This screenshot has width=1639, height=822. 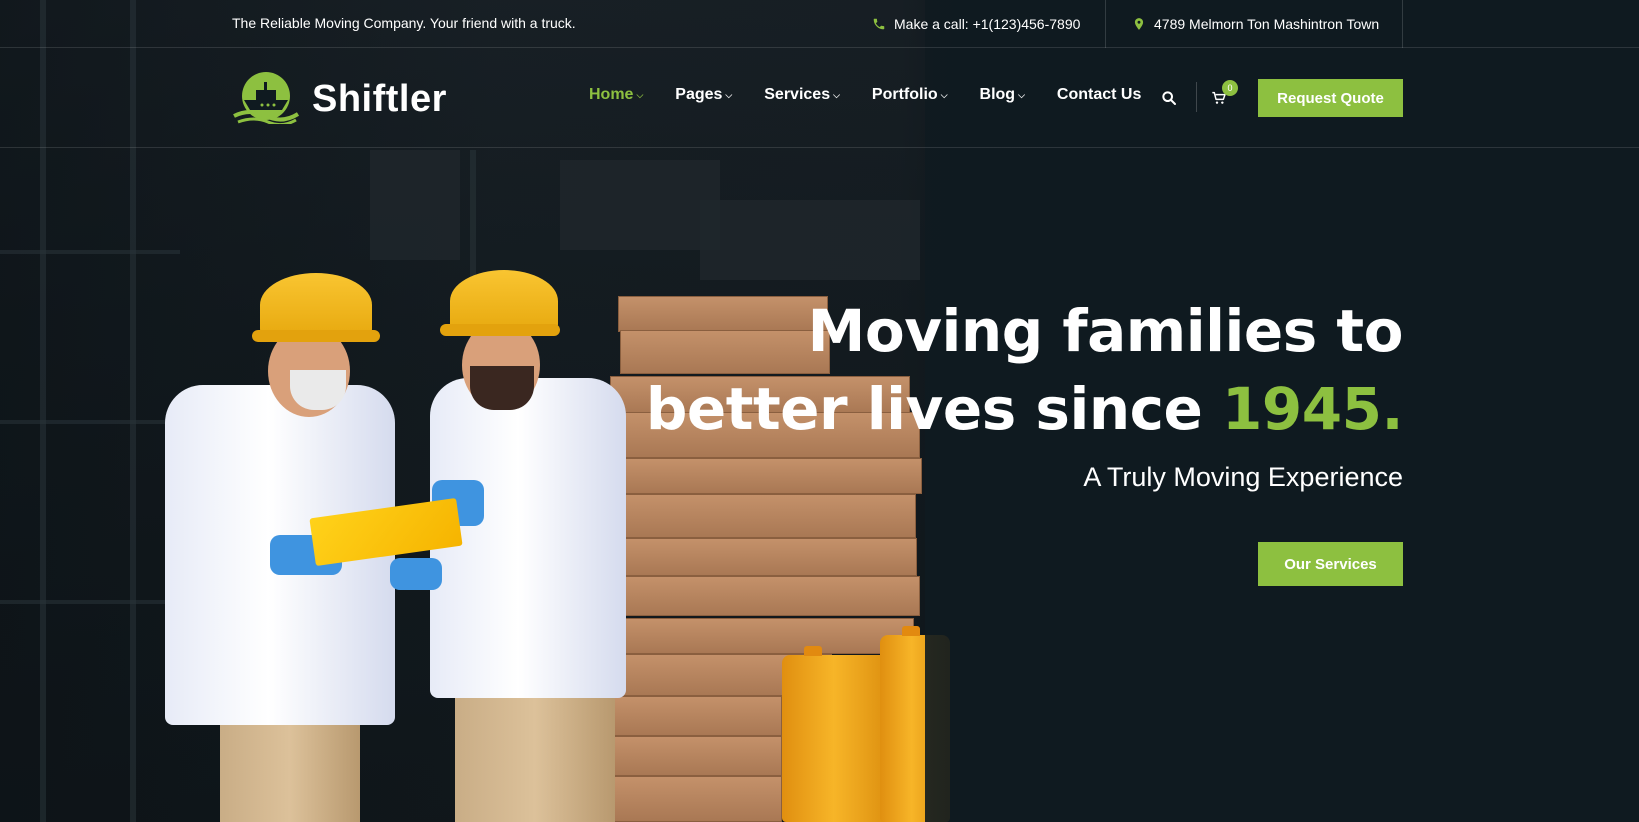 What do you see at coordinates (934, 409) in the screenshot?
I see `hero-title-line2: better lives since` at bounding box center [934, 409].